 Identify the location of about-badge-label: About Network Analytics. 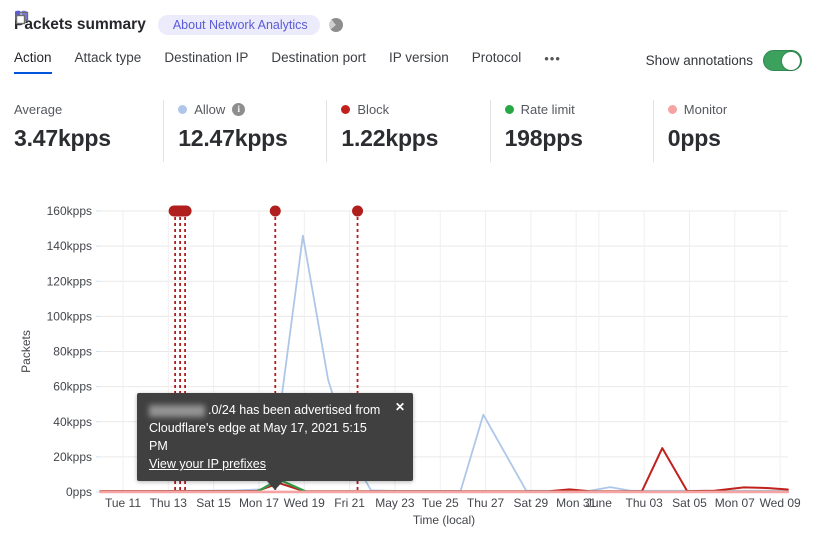
(240, 25).